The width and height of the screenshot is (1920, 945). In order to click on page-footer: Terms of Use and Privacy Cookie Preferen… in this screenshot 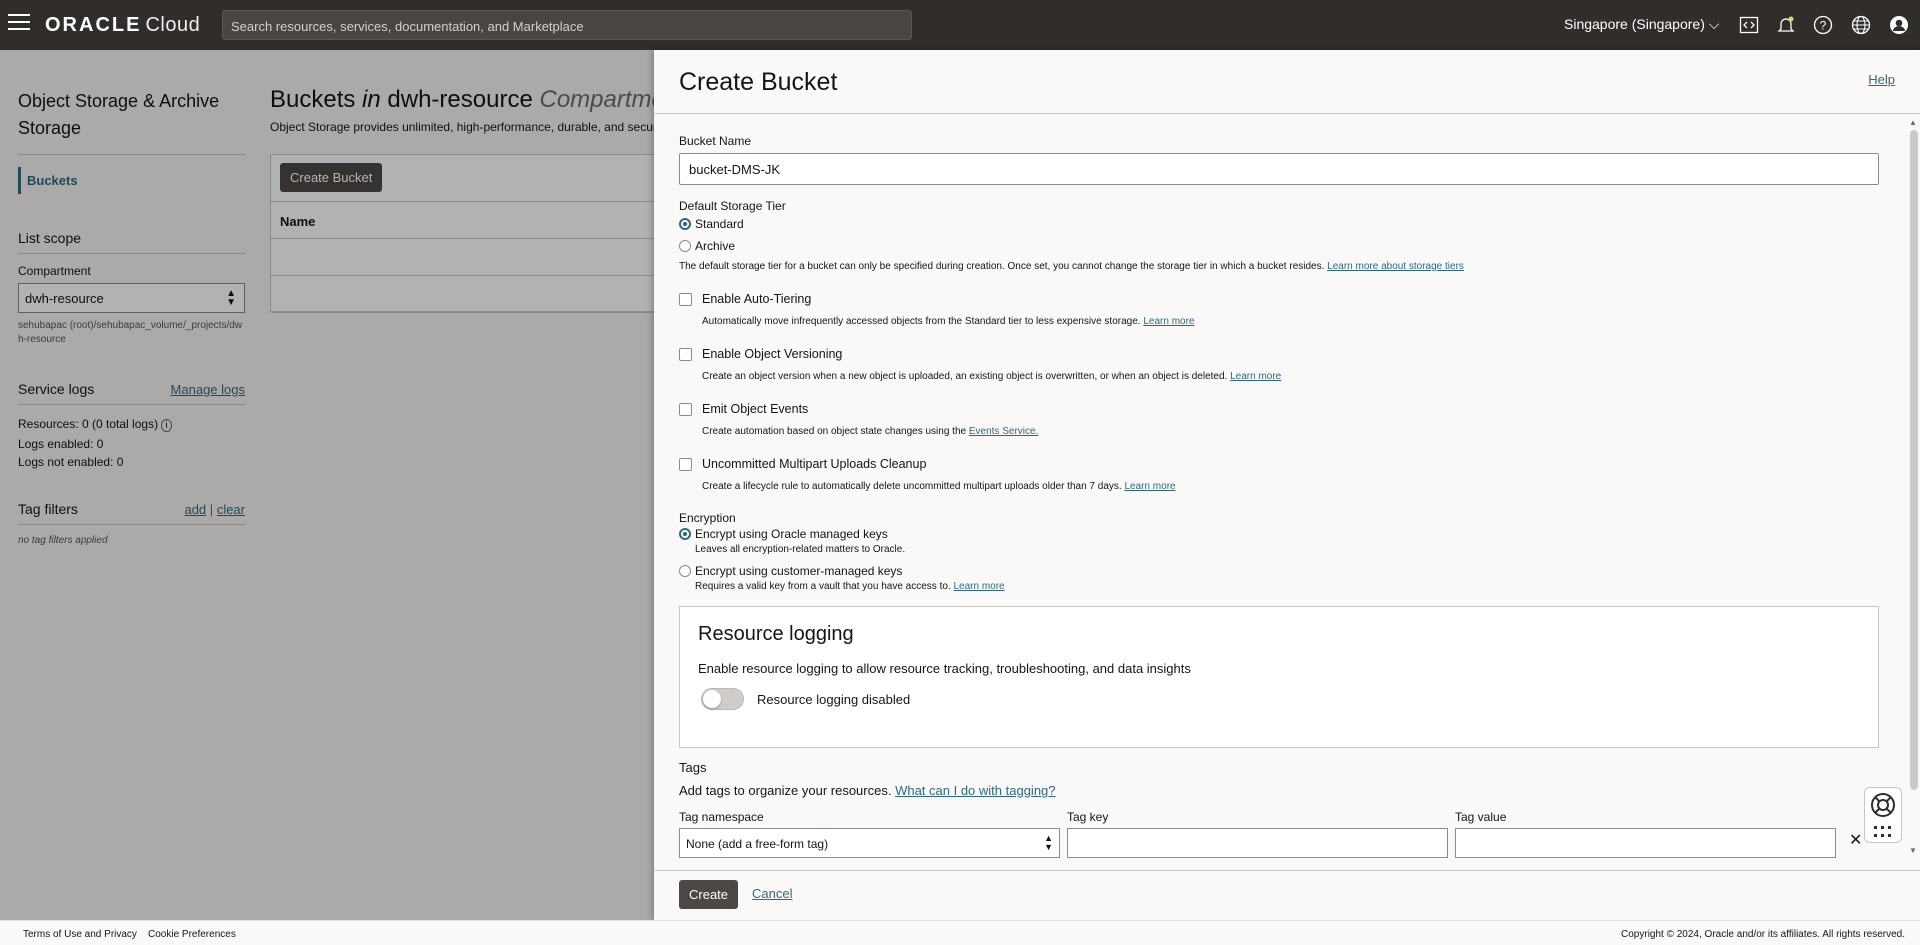, I will do `click(960, 932)`.